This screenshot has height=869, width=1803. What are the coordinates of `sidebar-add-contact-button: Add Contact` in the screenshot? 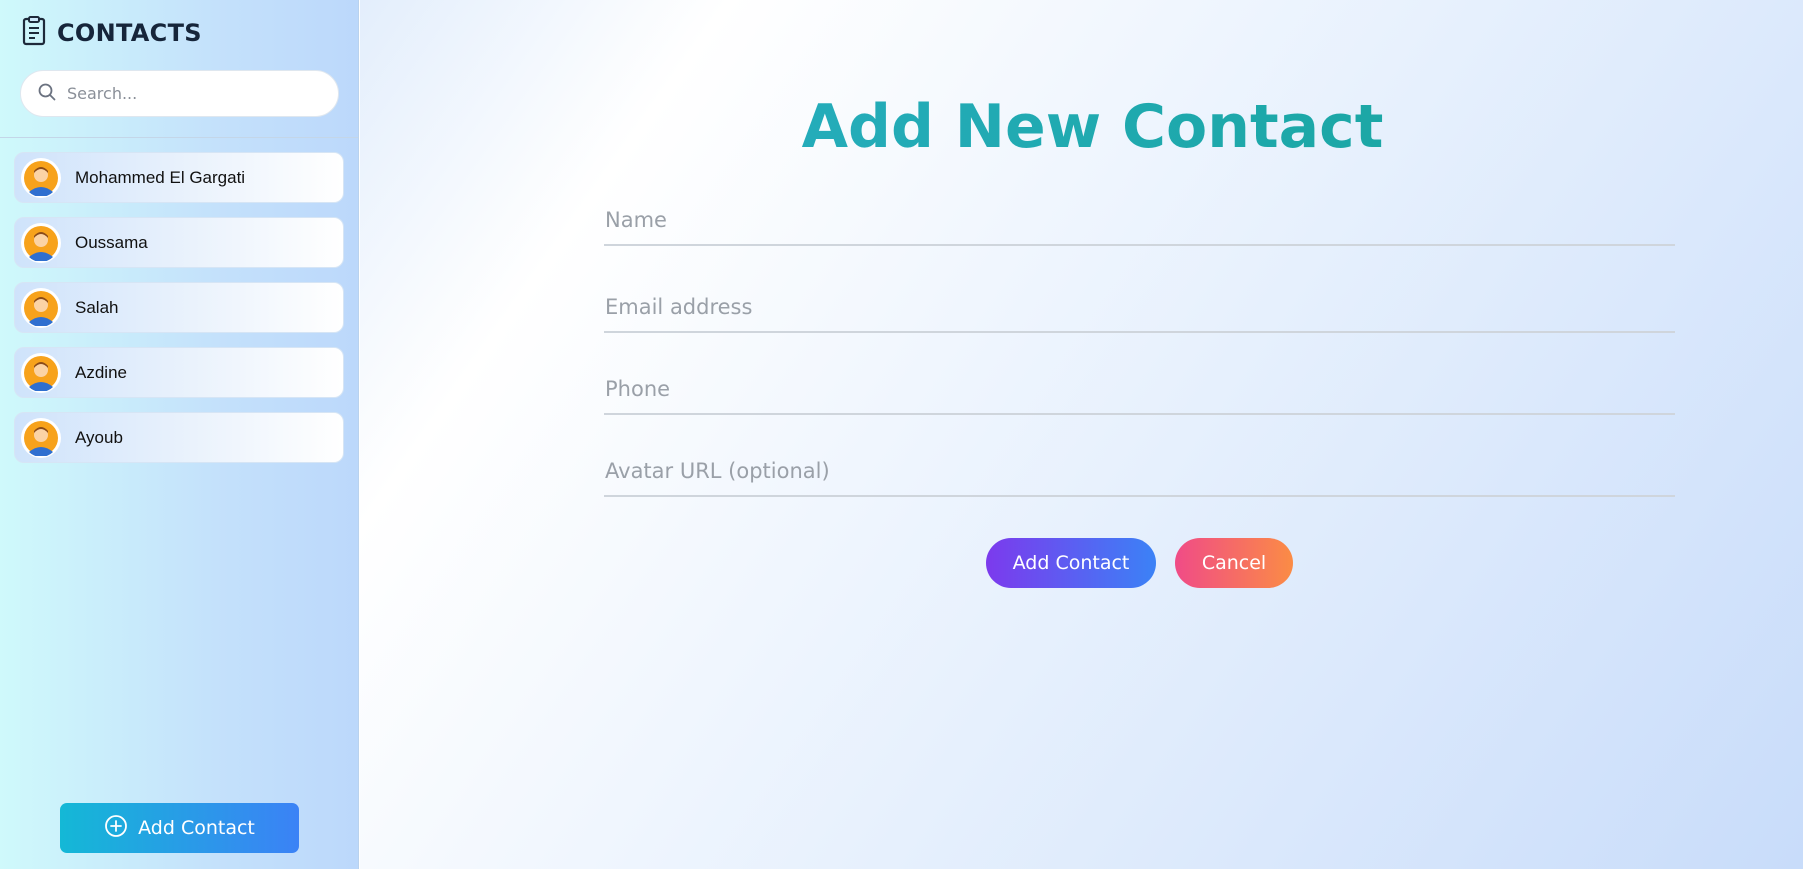 It's located at (179, 828).